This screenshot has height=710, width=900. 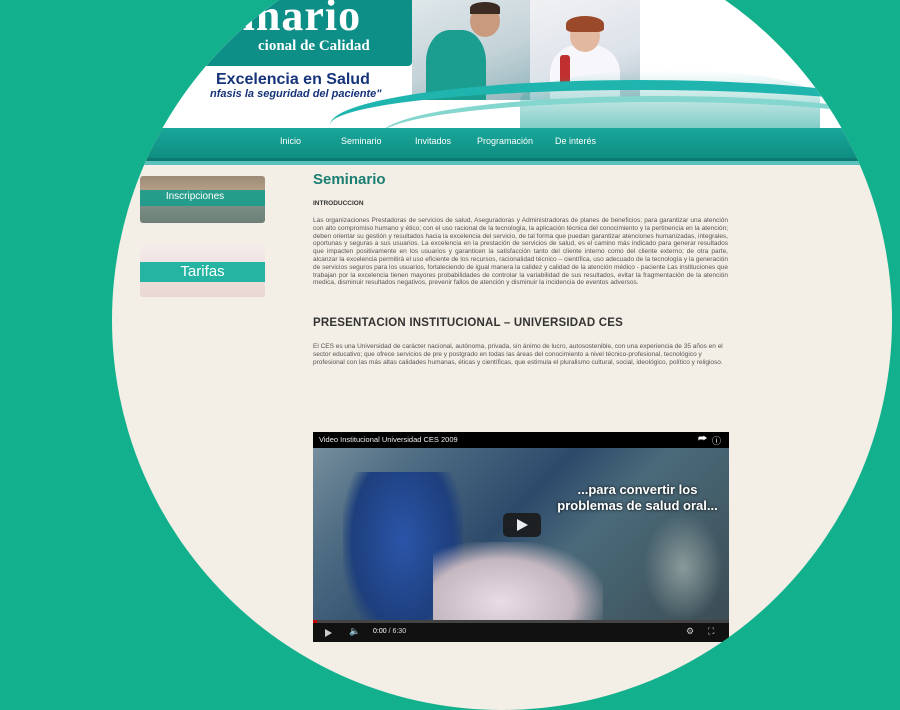 What do you see at coordinates (716, 440) in the screenshot?
I see `info-icon: ⓘ` at bounding box center [716, 440].